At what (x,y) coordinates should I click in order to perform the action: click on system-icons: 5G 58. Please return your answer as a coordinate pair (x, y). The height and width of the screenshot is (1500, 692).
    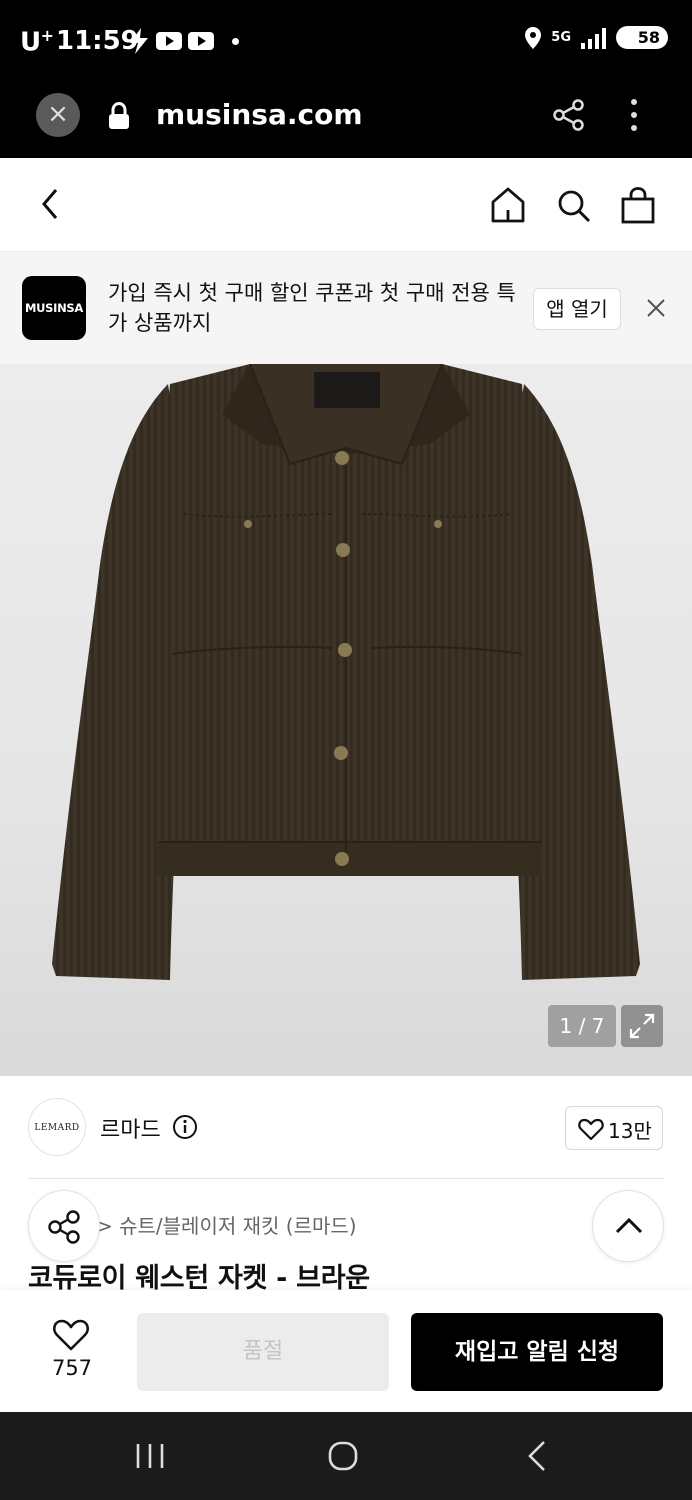
    Looking at the image, I should click on (596, 37).